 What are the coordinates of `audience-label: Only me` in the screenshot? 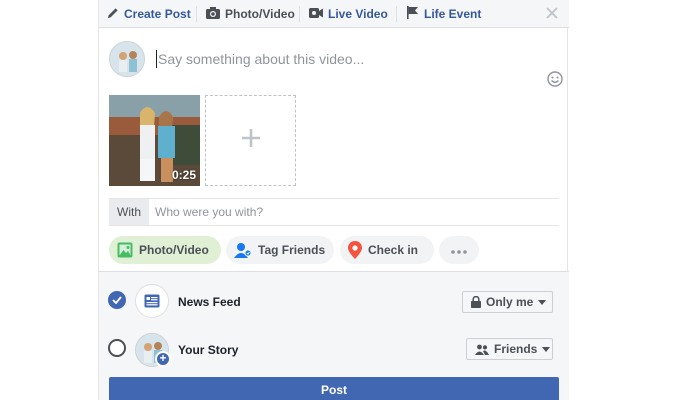 It's located at (510, 302).